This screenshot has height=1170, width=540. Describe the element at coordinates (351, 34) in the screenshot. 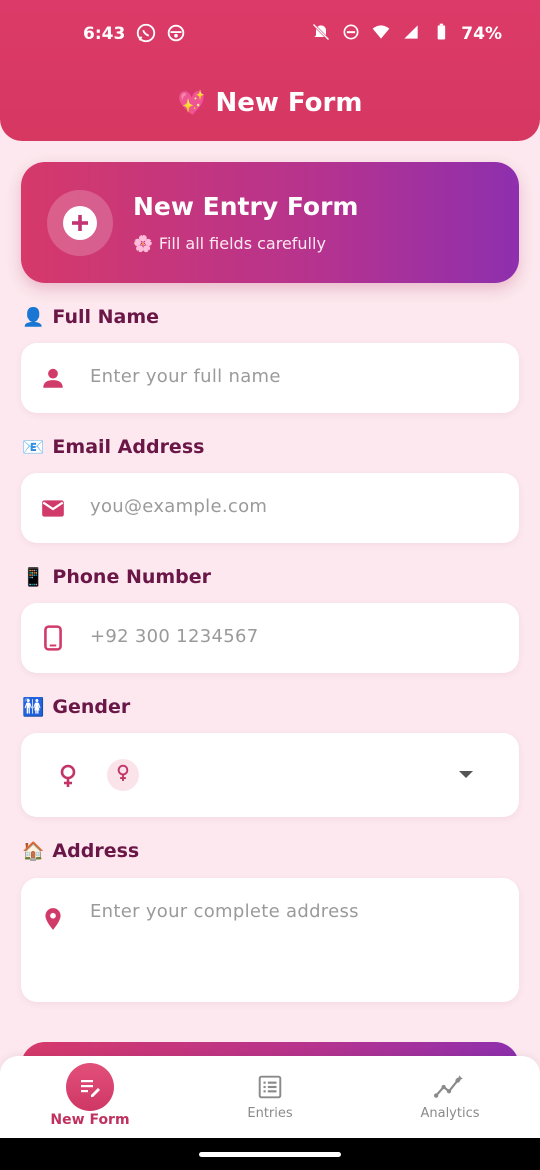

I see `dnd-icon` at that location.